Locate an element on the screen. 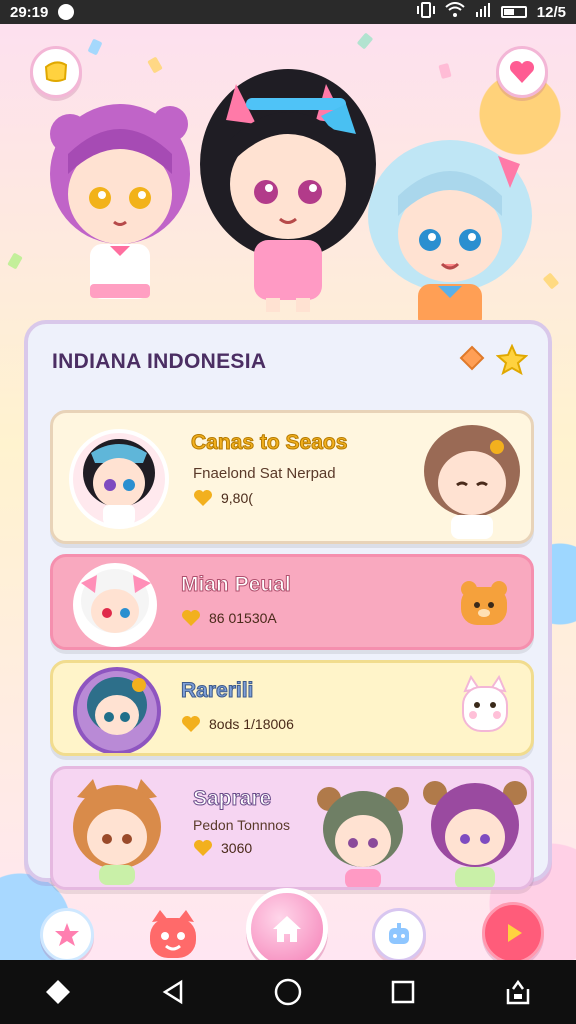 This screenshot has height=1024, width=576. game-bottom-nav is located at coordinates (288, 916).